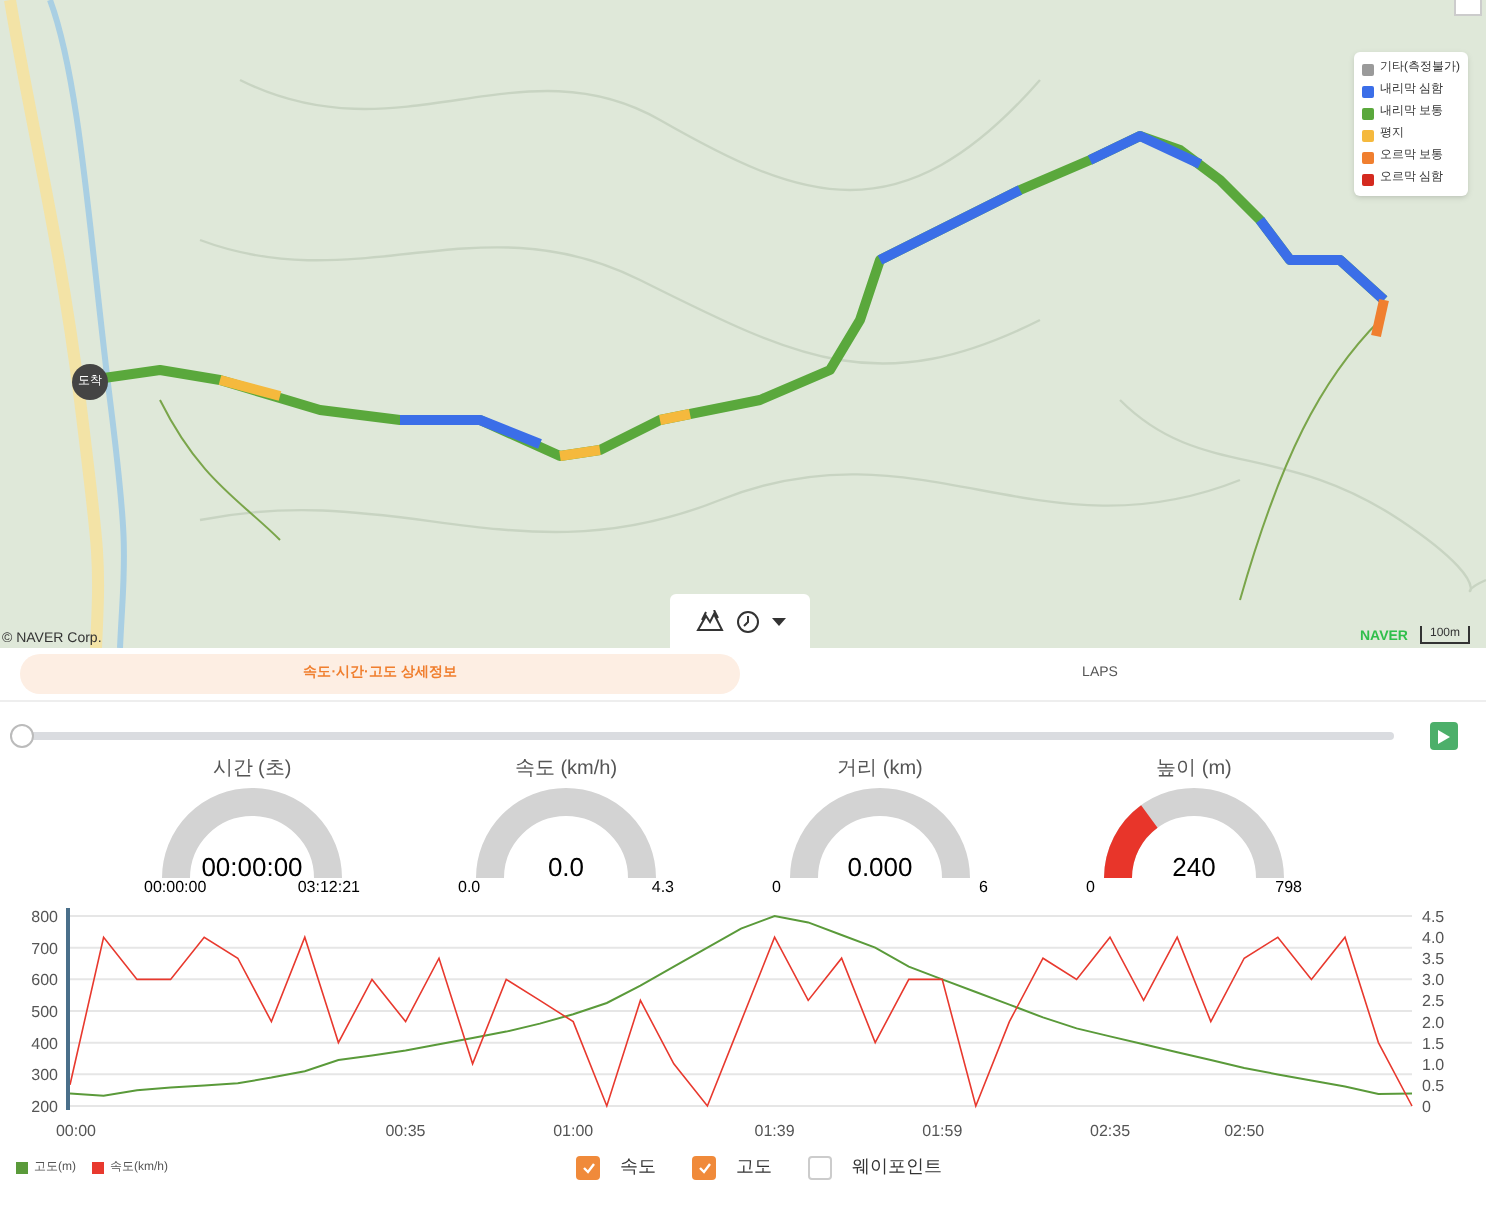 Image resolution: width=1486 pixels, height=1216 pixels. What do you see at coordinates (1194, 867) in the screenshot?
I see `gauge-value: 240` at bounding box center [1194, 867].